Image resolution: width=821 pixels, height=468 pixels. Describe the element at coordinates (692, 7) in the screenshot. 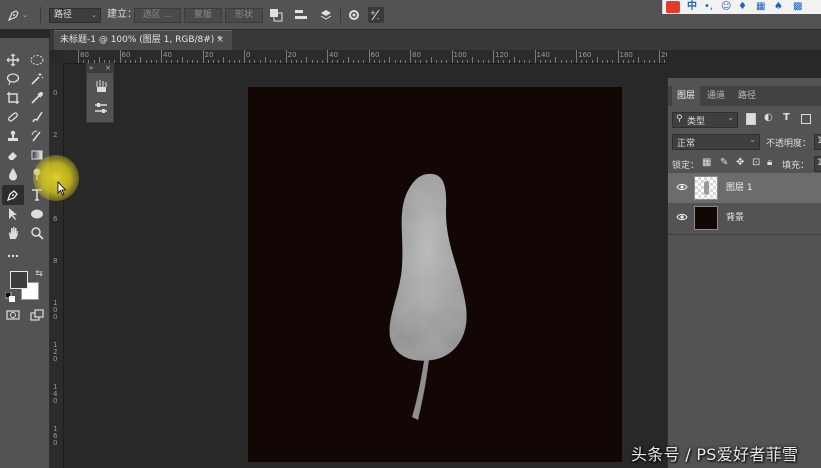

I see `input-mode-label: 中` at that location.